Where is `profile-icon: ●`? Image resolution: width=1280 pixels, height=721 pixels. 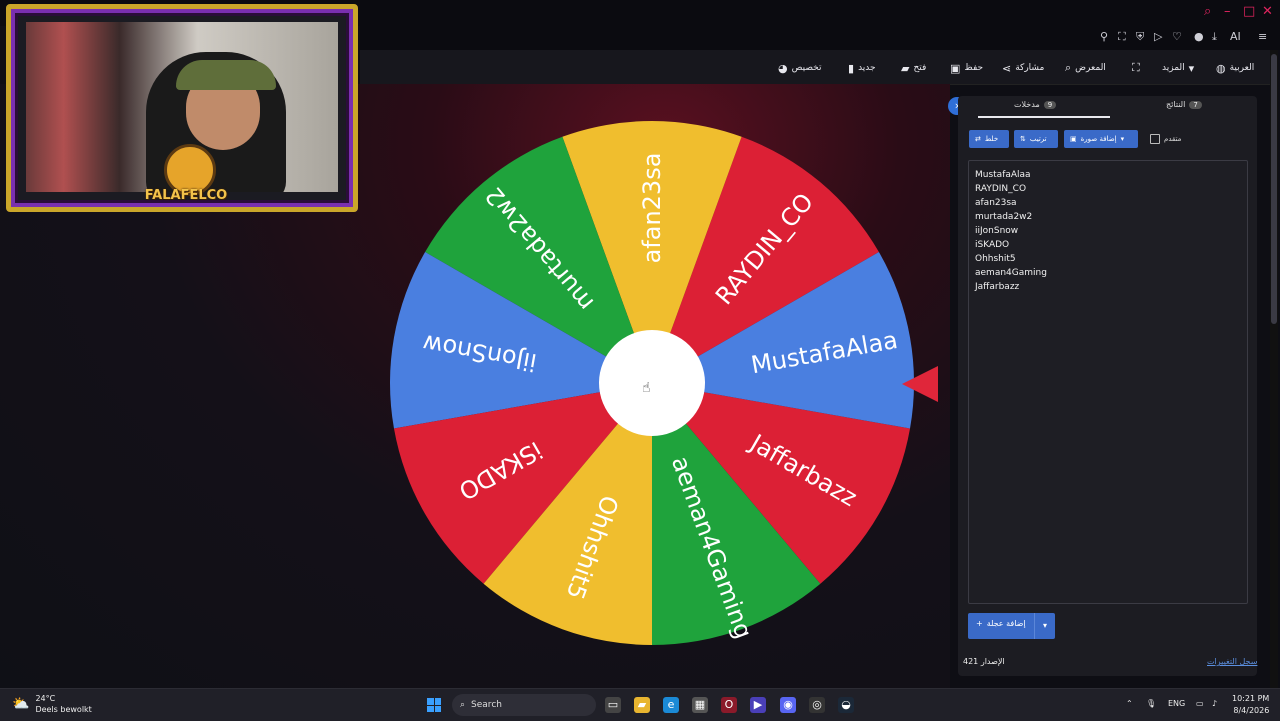 profile-icon: ● is located at coordinates (1199, 36).